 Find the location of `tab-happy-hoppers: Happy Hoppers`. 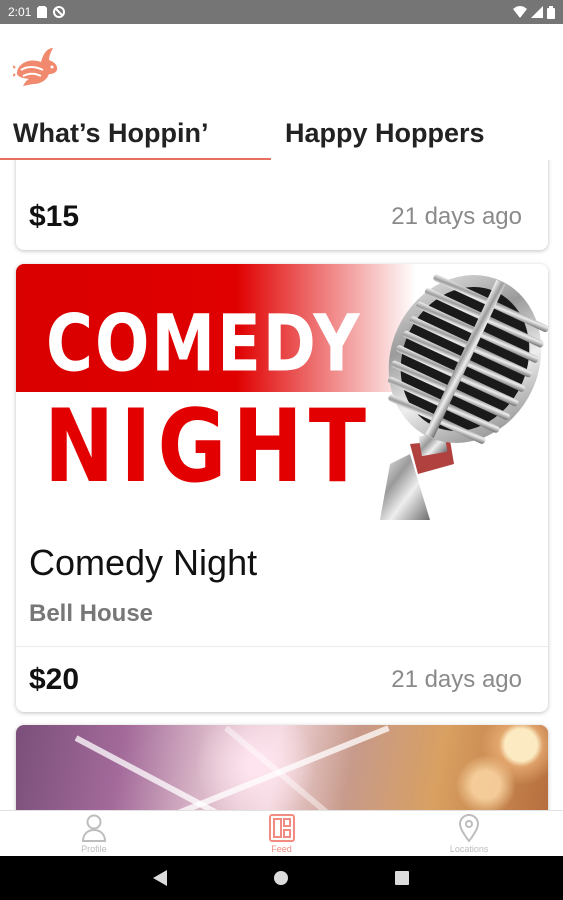

tab-happy-hoppers: Happy Hoppers is located at coordinates (417, 133).